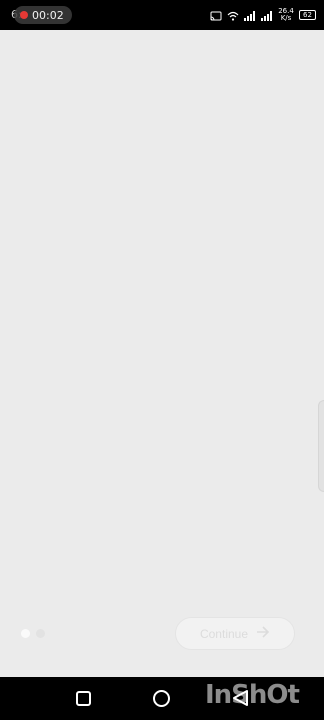 This screenshot has height=720, width=324. What do you see at coordinates (33, 633) in the screenshot?
I see `page-indicator` at bounding box center [33, 633].